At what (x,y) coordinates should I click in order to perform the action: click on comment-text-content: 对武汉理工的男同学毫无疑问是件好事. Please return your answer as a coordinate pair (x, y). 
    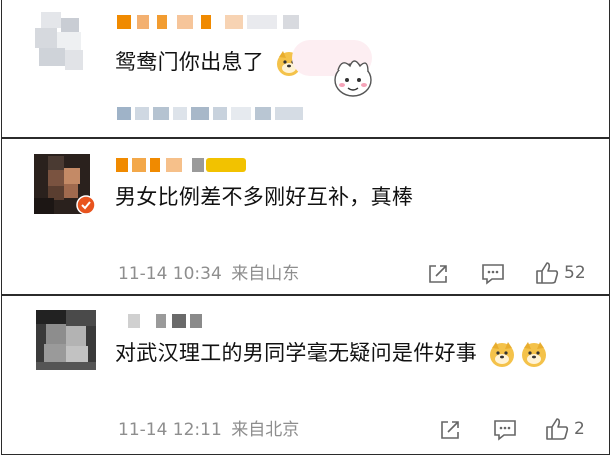
    Looking at the image, I should click on (296, 353).